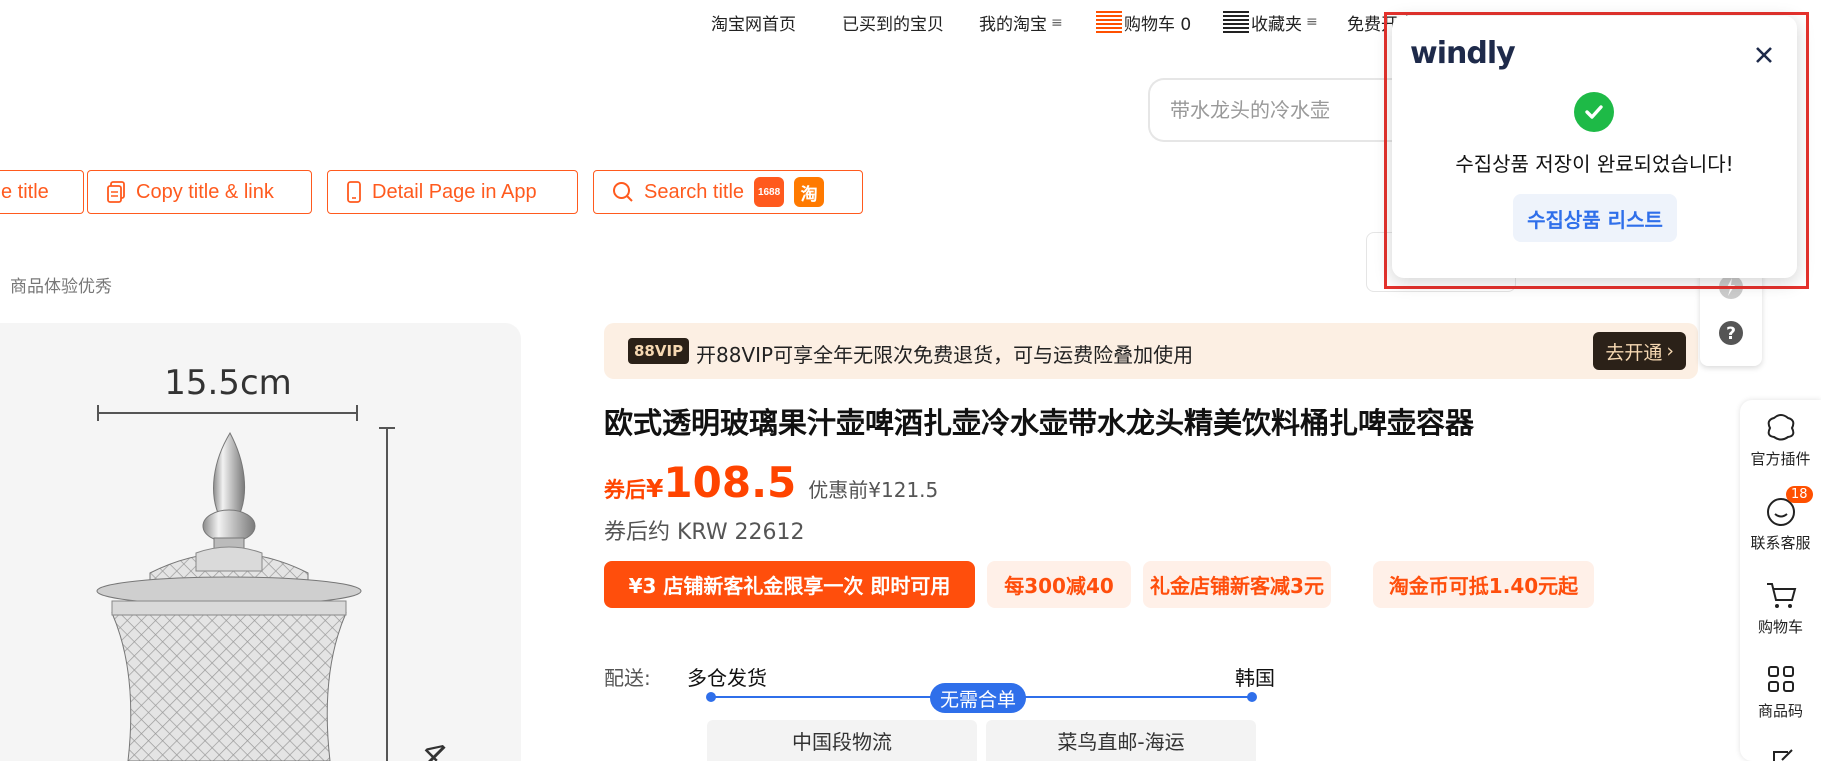  Describe the element at coordinates (769, 192) in the screenshot. I see `icon-1688: 1688` at that location.